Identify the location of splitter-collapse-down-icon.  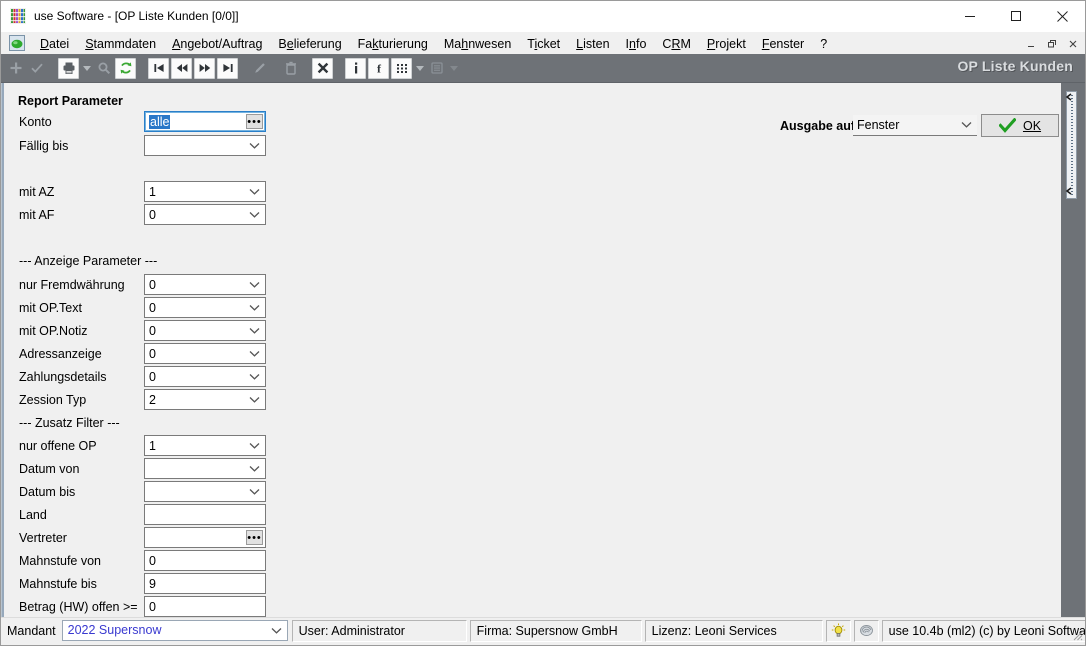
(1069, 191).